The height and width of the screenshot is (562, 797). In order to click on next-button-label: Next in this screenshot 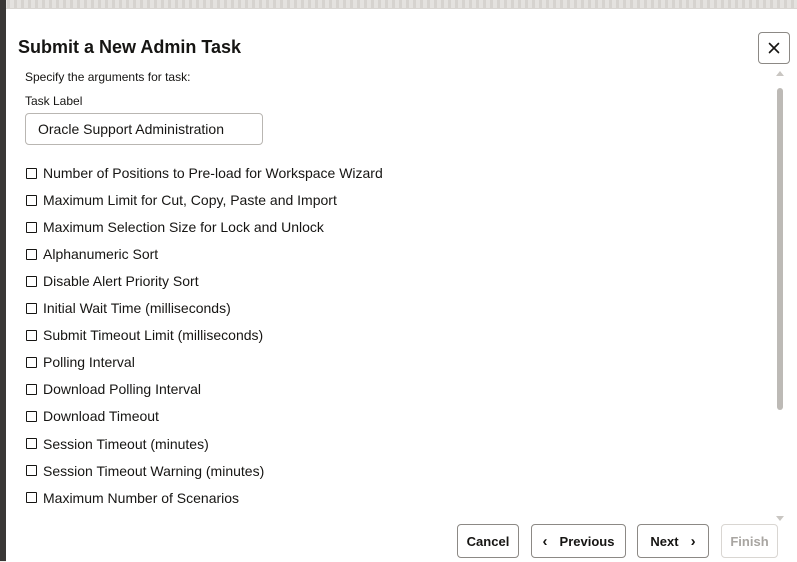, I will do `click(664, 541)`.